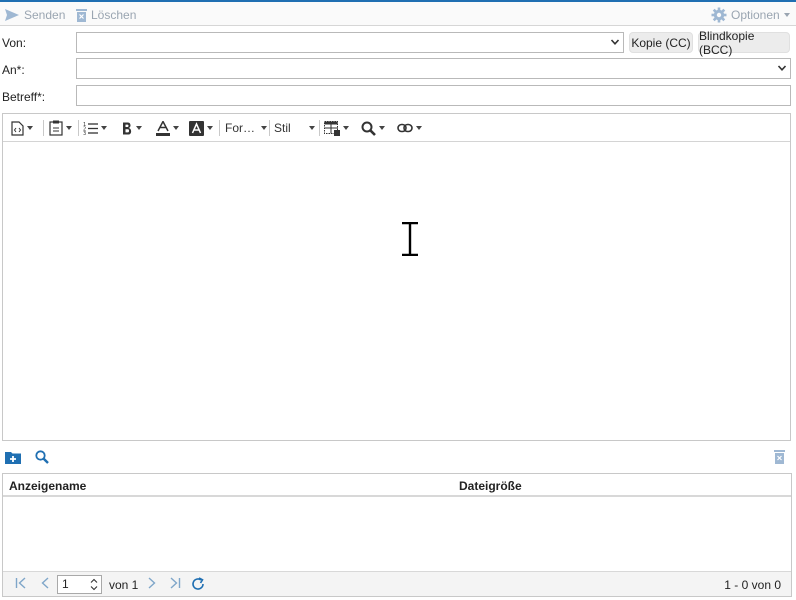  I want to click on background-color-button, so click(201, 128).